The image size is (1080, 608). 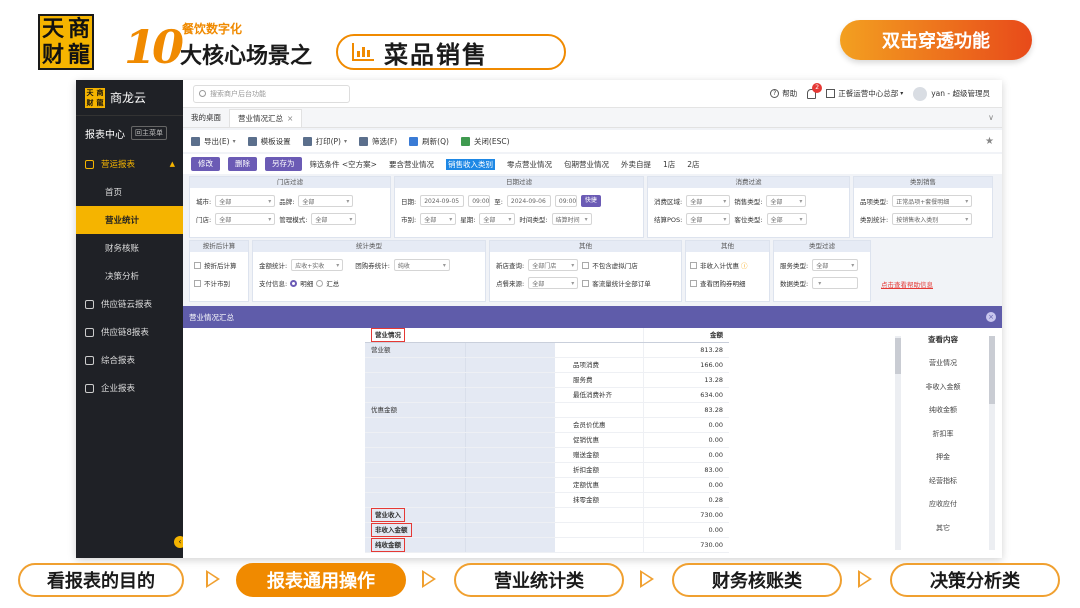 What do you see at coordinates (197, 265) in the screenshot?
I see `discount-calc-checkbox` at bounding box center [197, 265].